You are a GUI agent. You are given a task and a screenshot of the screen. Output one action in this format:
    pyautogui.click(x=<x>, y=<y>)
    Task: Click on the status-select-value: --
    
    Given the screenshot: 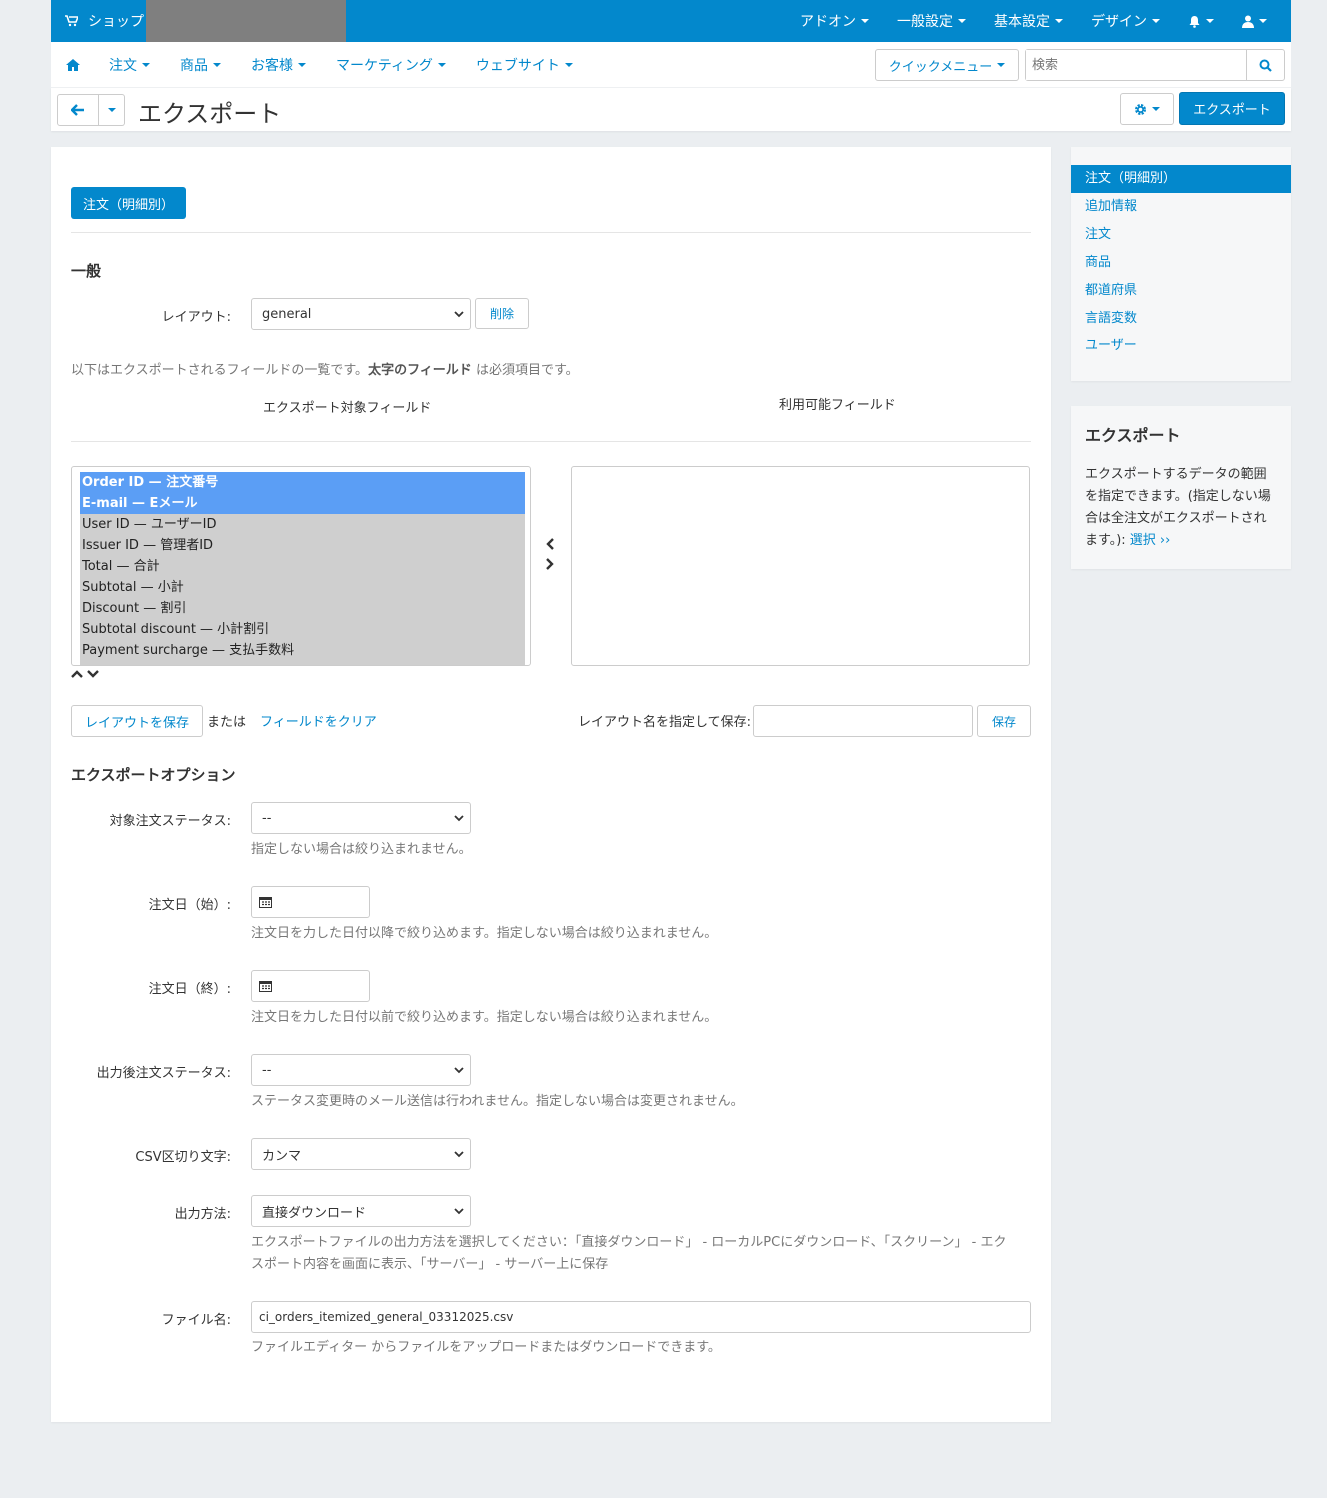 What is the action you would take?
    pyautogui.click(x=267, y=818)
    